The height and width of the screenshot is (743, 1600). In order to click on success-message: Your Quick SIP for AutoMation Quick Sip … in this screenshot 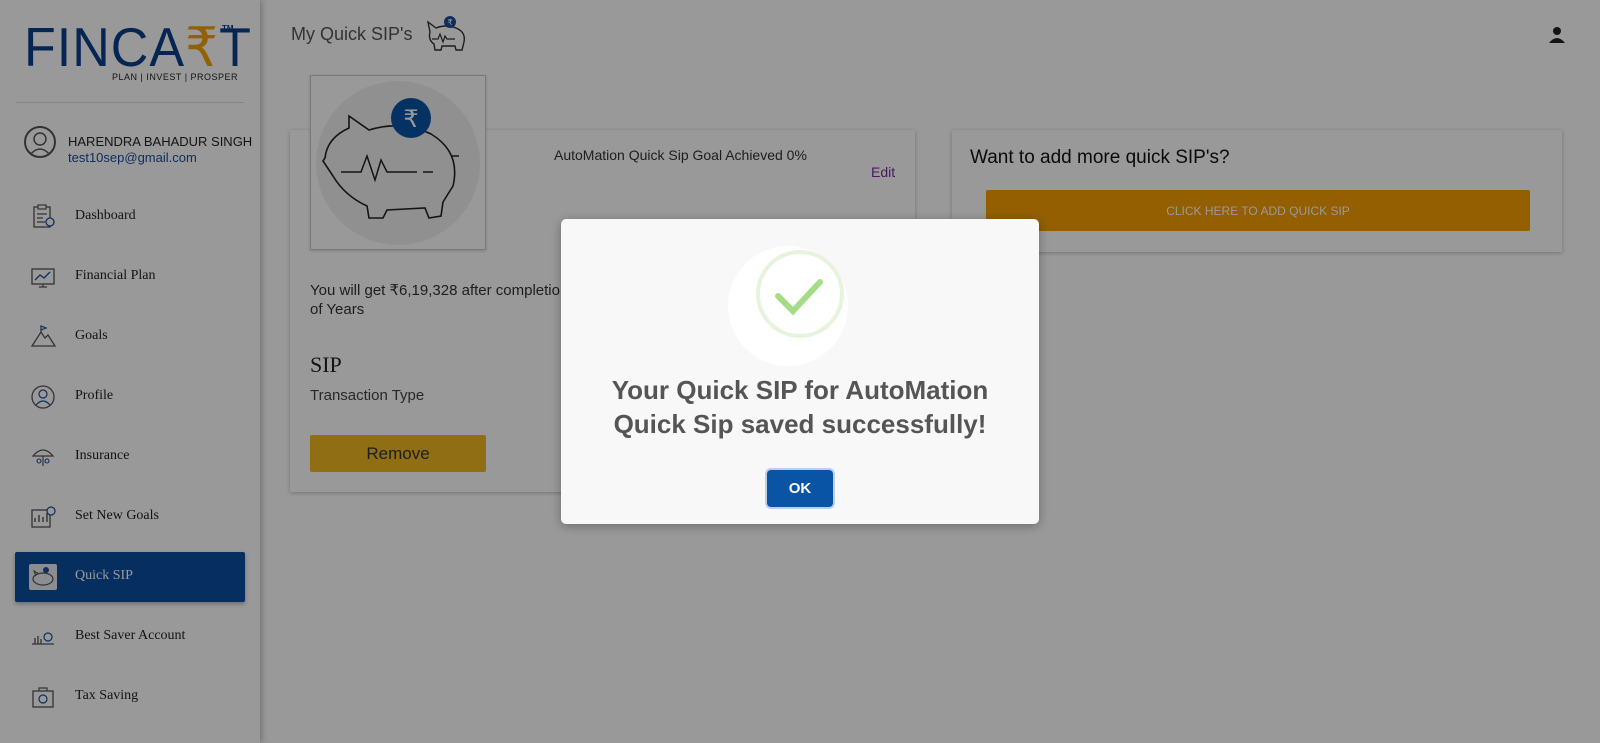, I will do `click(800, 407)`.